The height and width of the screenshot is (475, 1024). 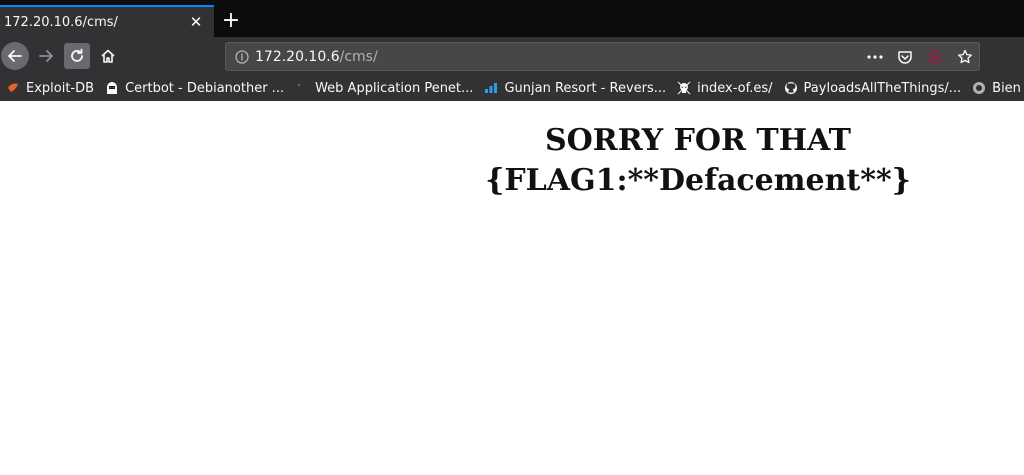 I want to click on url-text: 172.20.10.6/cms/, so click(x=316, y=57).